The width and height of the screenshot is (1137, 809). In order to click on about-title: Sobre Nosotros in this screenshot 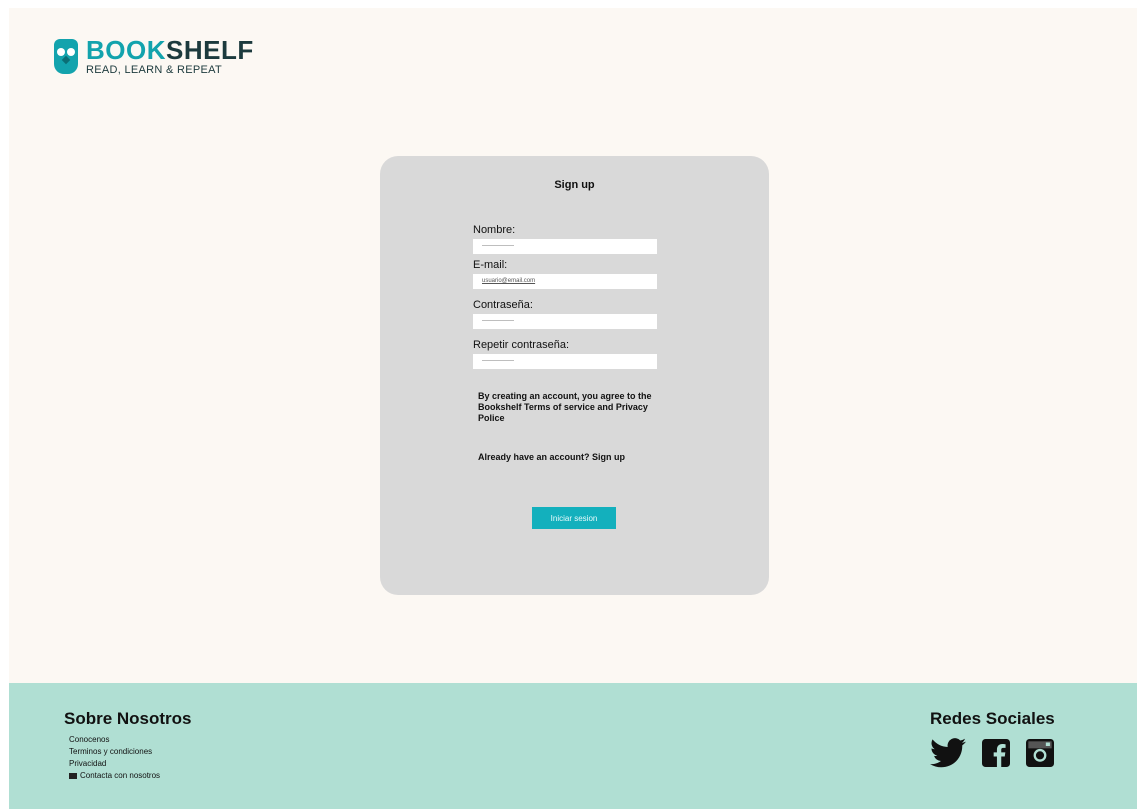, I will do `click(128, 718)`.